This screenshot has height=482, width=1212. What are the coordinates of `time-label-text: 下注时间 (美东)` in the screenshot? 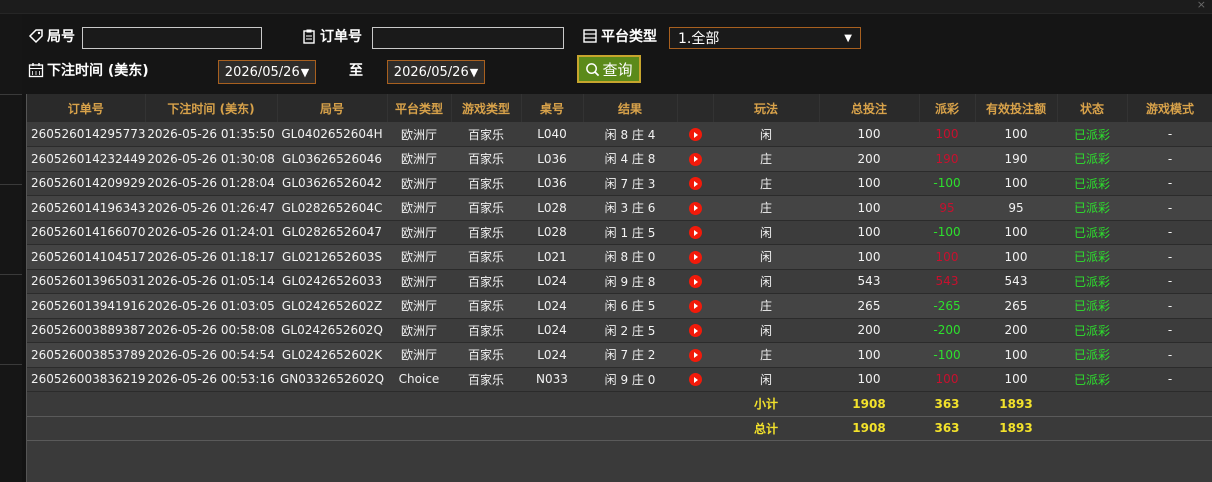 It's located at (98, 71).